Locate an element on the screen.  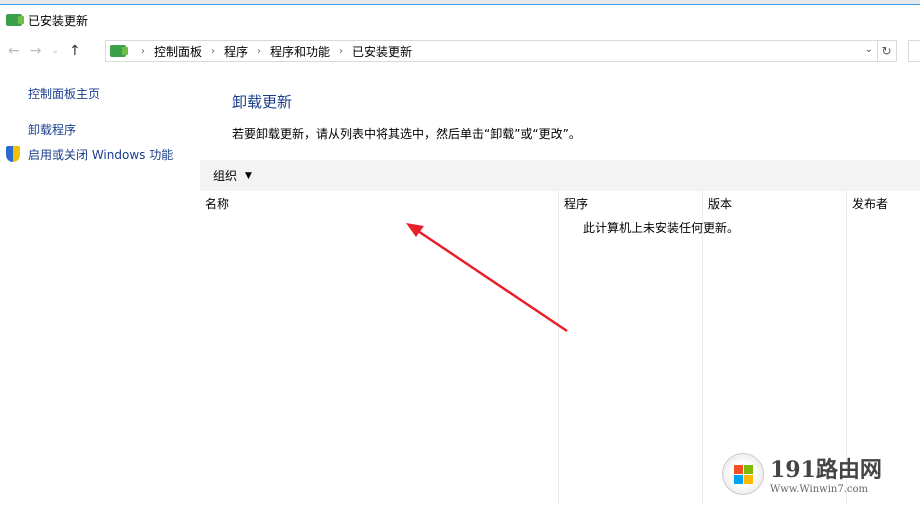
annotation-arrow is located at coordinates (487, 278).